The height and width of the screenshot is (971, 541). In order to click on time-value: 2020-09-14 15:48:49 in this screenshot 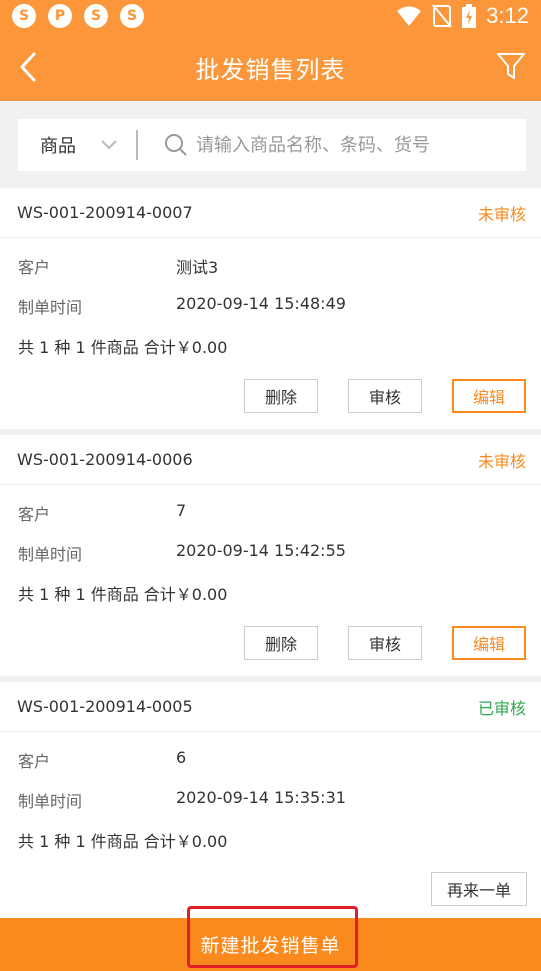, I will do `click(261, 303)`.